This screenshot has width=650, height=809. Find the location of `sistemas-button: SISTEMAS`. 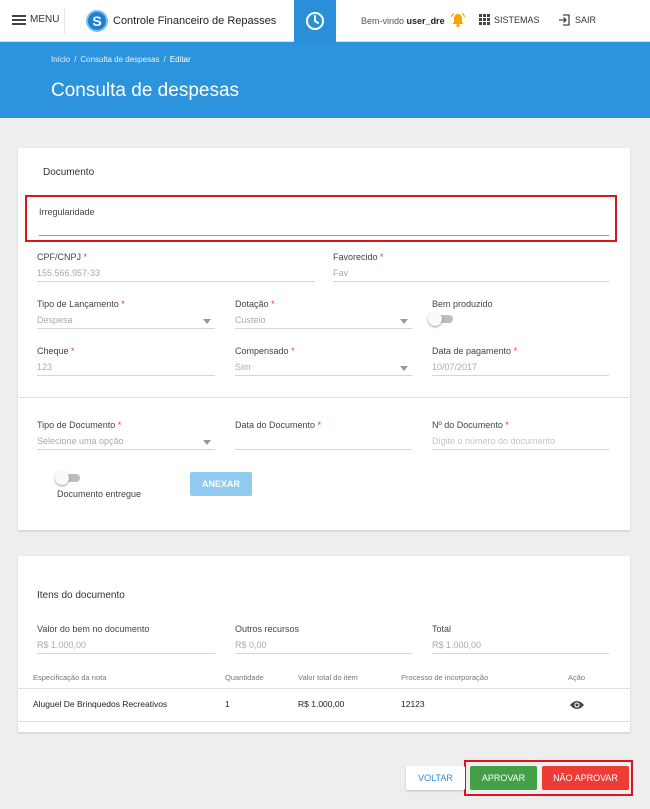

sistemas-button: SISTEMAS is located at coordinates (509, 19).